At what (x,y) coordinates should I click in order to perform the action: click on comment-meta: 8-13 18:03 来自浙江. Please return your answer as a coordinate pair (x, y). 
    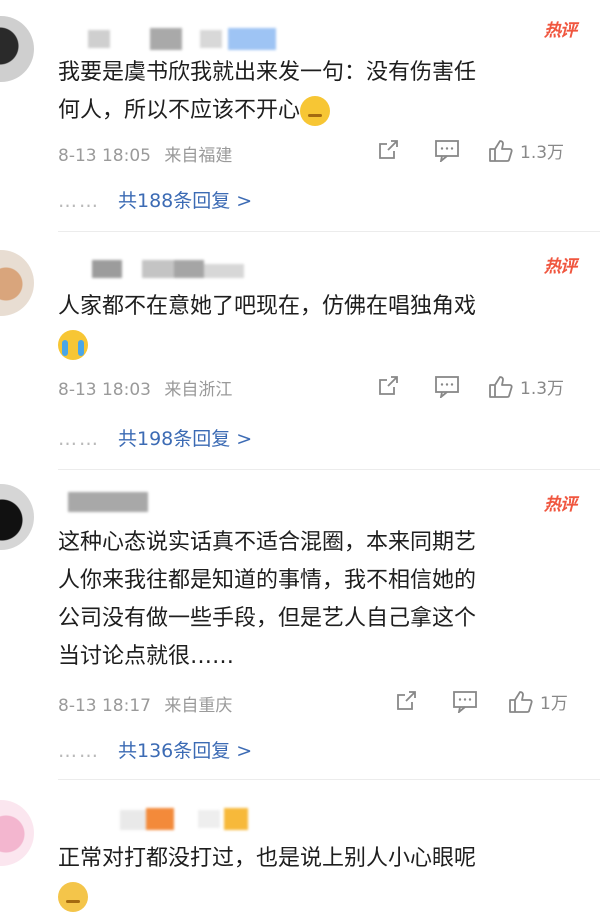
    Looking at the image, I should click on (149, 387).